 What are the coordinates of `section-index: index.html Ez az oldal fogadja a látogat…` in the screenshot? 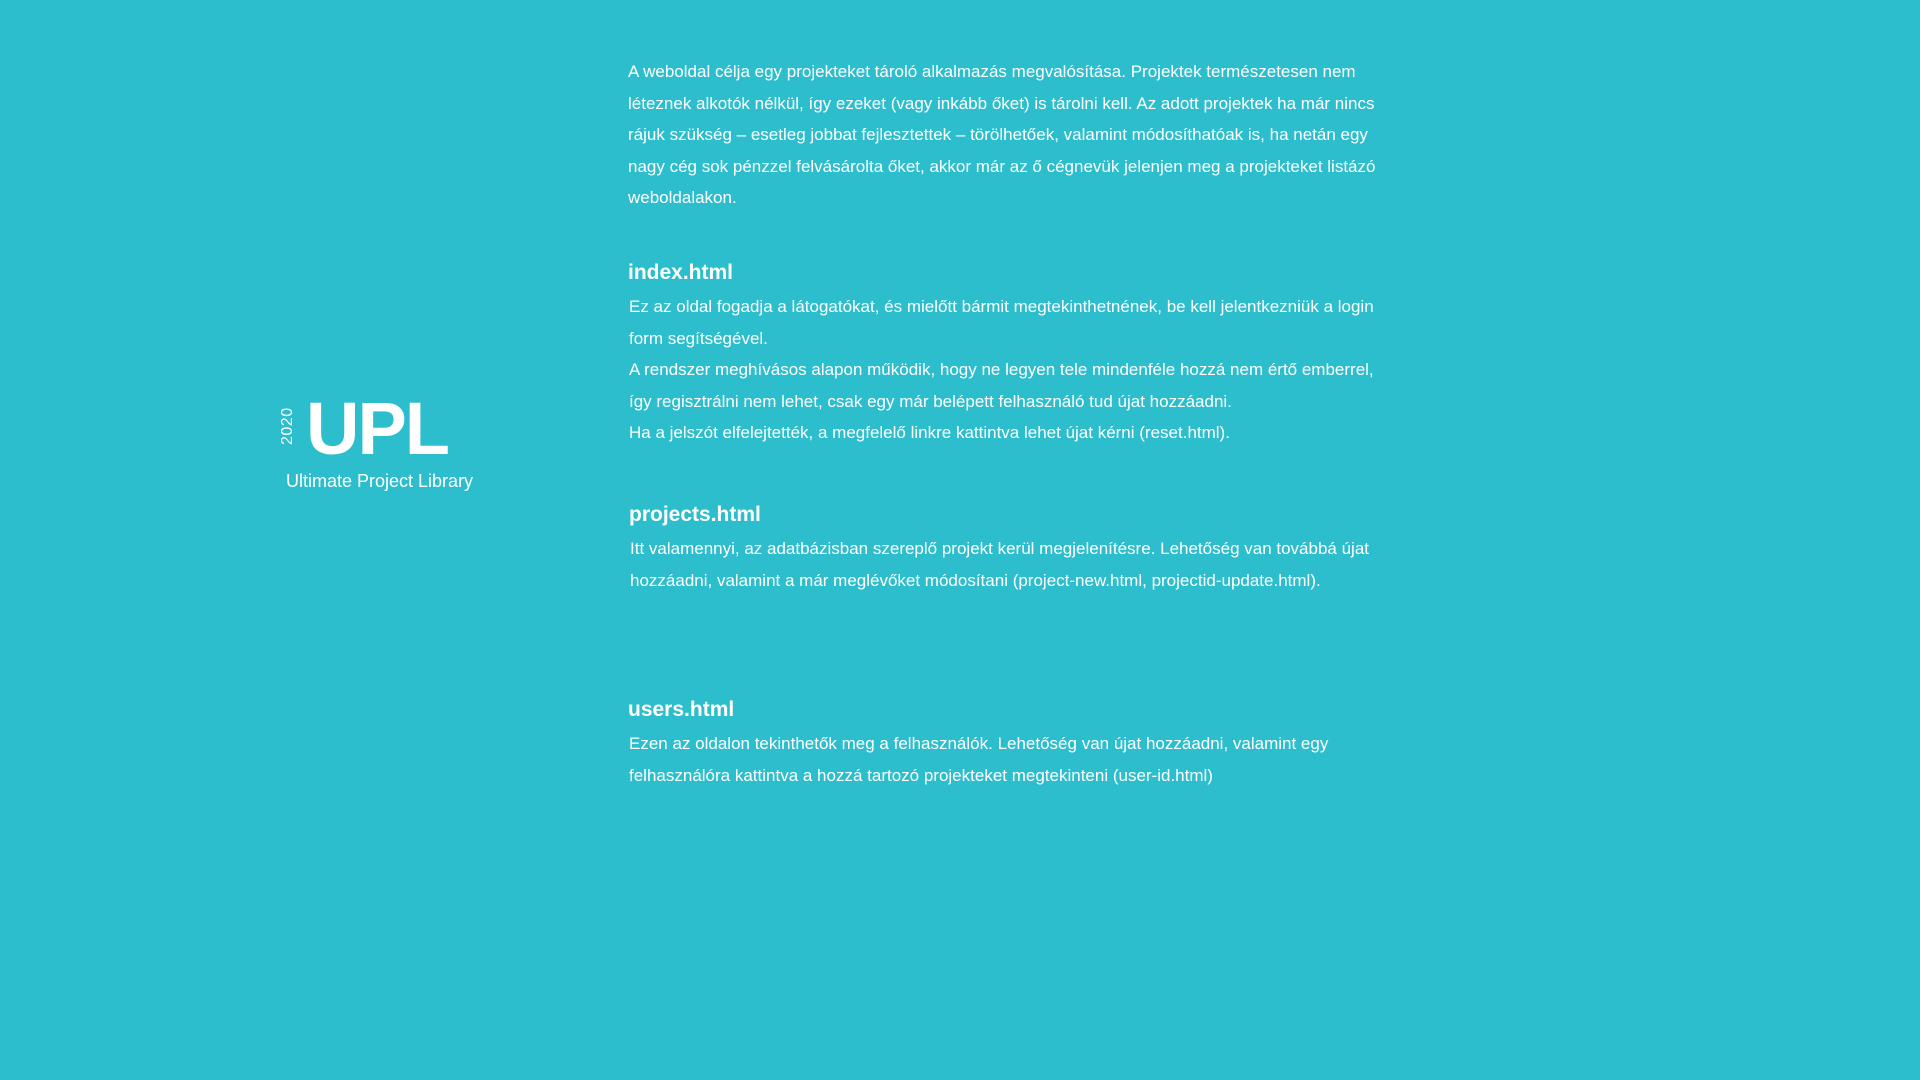 It's located at (1008, 354).